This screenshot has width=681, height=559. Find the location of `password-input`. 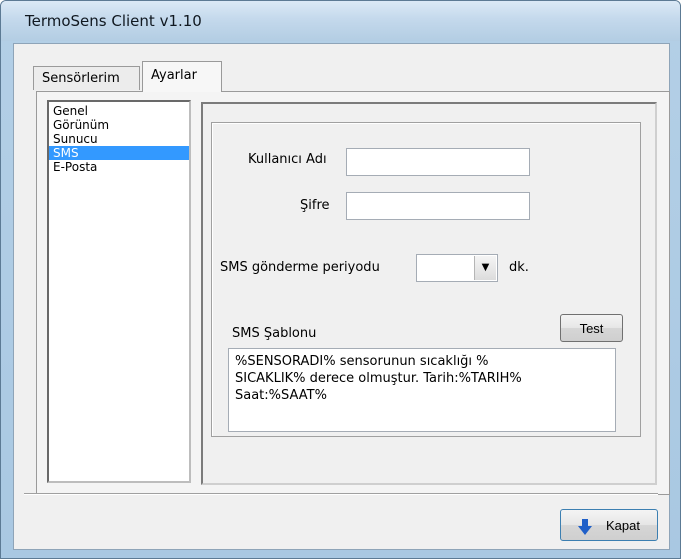

password-input is located at coordinates (438, 206).